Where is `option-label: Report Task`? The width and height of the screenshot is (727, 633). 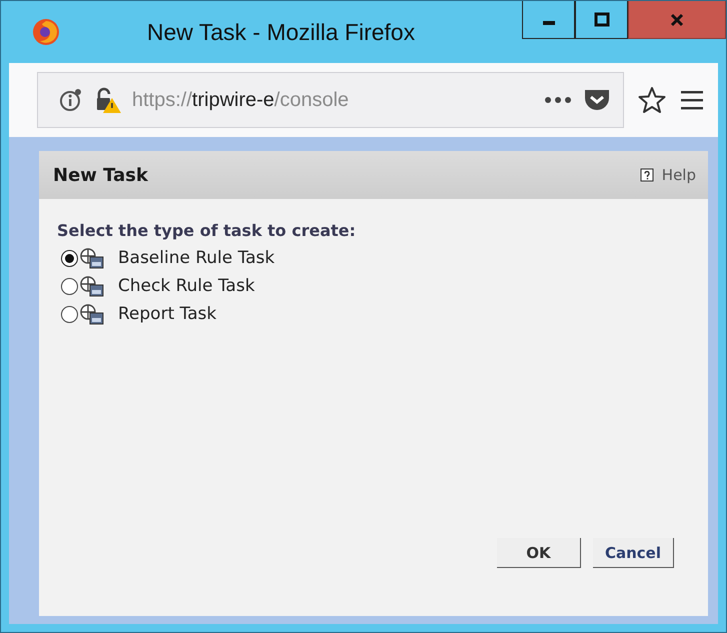 option-label: Report Task is located at coordinates (167, 314).